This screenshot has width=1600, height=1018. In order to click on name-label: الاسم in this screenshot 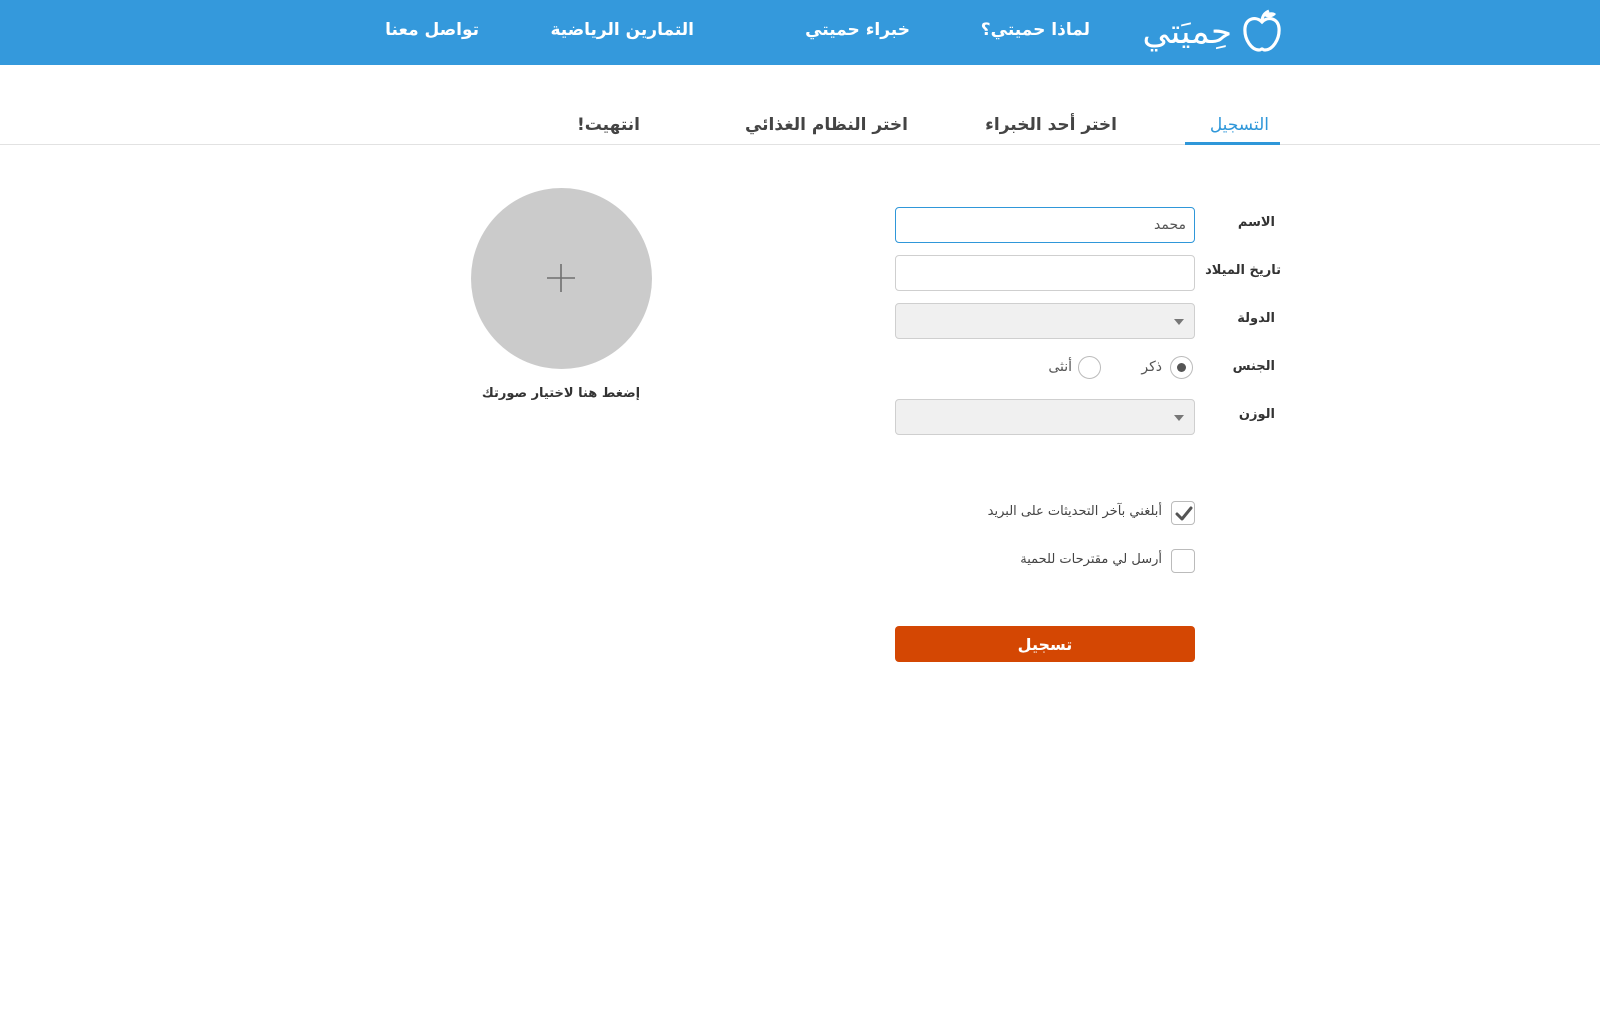, I will do `click(1256, 222)`.